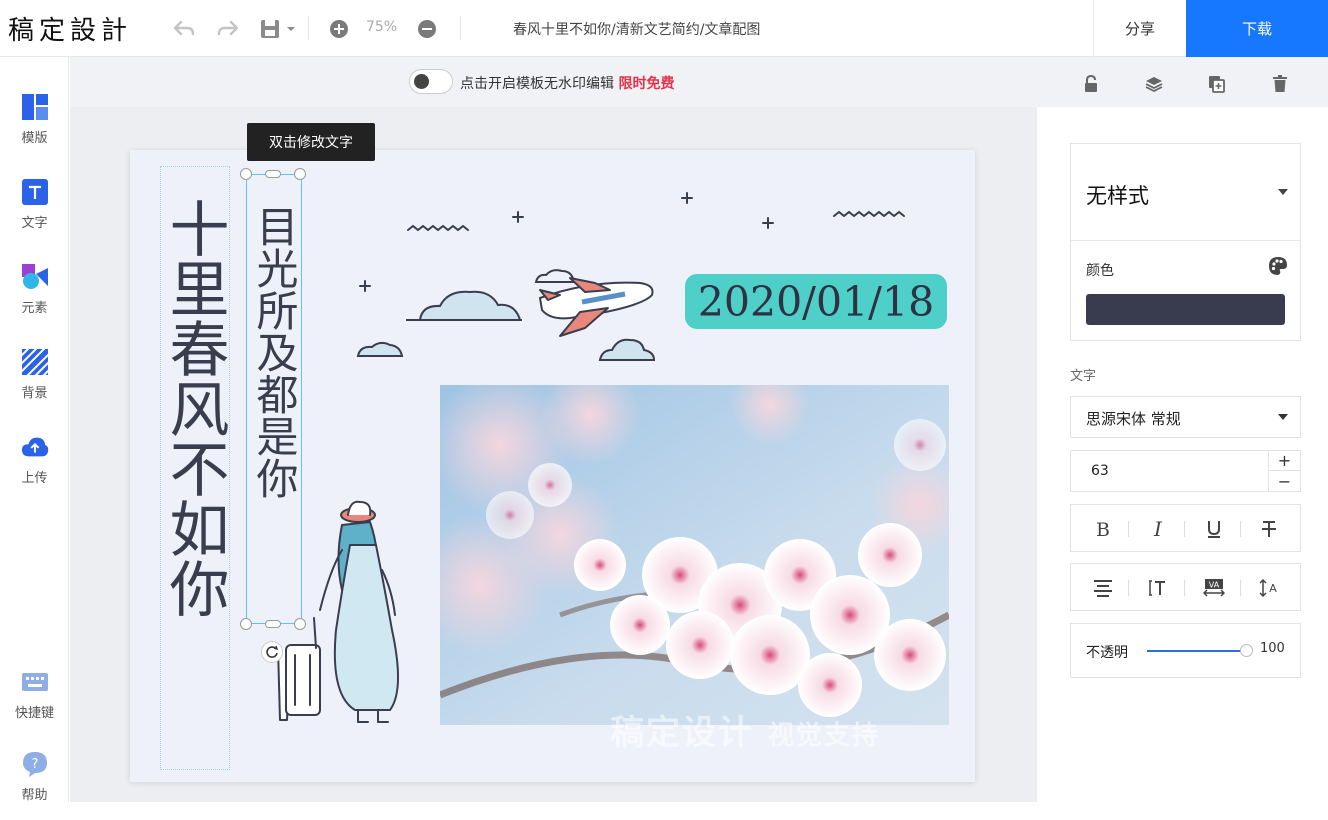  Describe the element at coordinates (35, 277) in the screenshot. I see `element-icon` at that location.